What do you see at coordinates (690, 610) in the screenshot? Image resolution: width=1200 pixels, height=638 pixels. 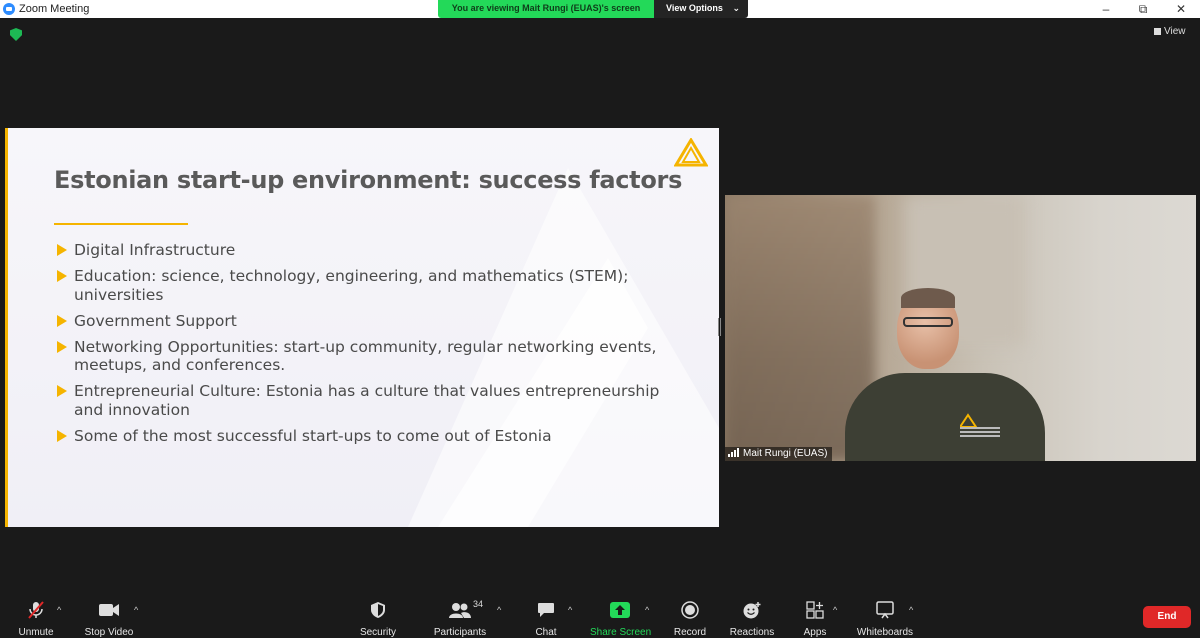 I see `record-icon` at bounding box center [690, 610].